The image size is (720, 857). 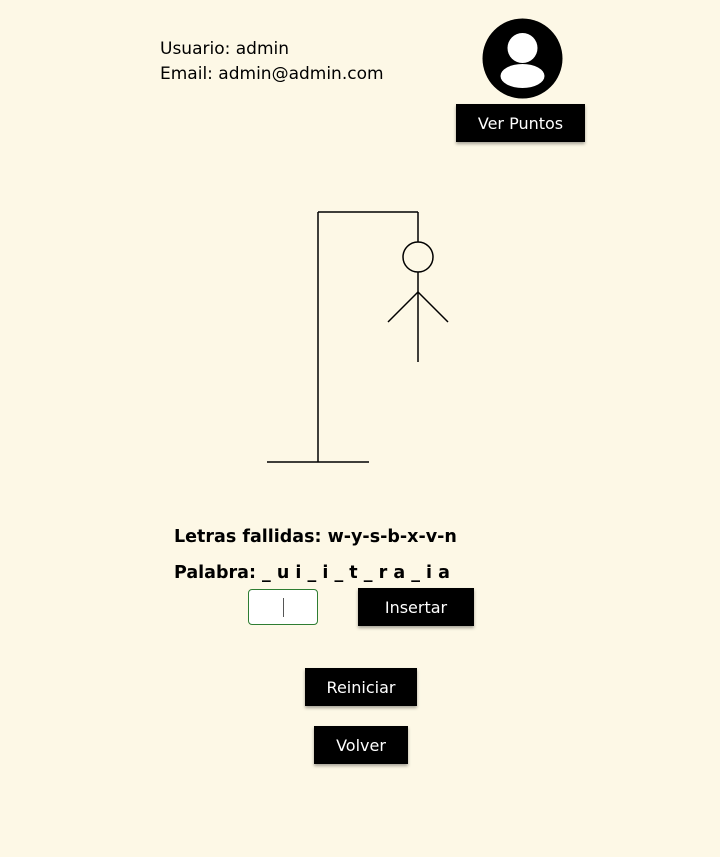 I want to click on reiniciar-button: Reiniciar, so click(x=361, y=687).